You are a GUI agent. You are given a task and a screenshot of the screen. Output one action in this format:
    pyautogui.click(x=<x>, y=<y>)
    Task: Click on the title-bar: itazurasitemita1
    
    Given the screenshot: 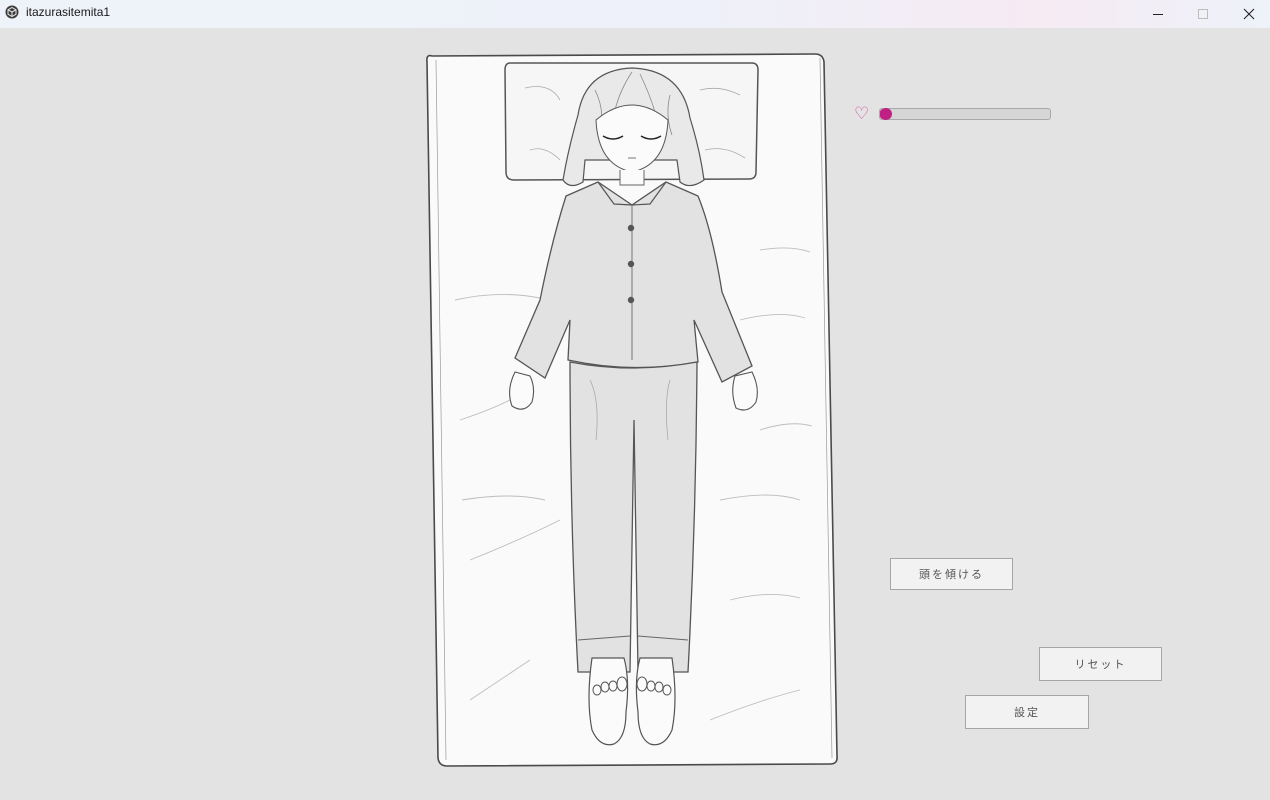 What is the action you would take?
    pyautogui.click(x=635, y=14)
    